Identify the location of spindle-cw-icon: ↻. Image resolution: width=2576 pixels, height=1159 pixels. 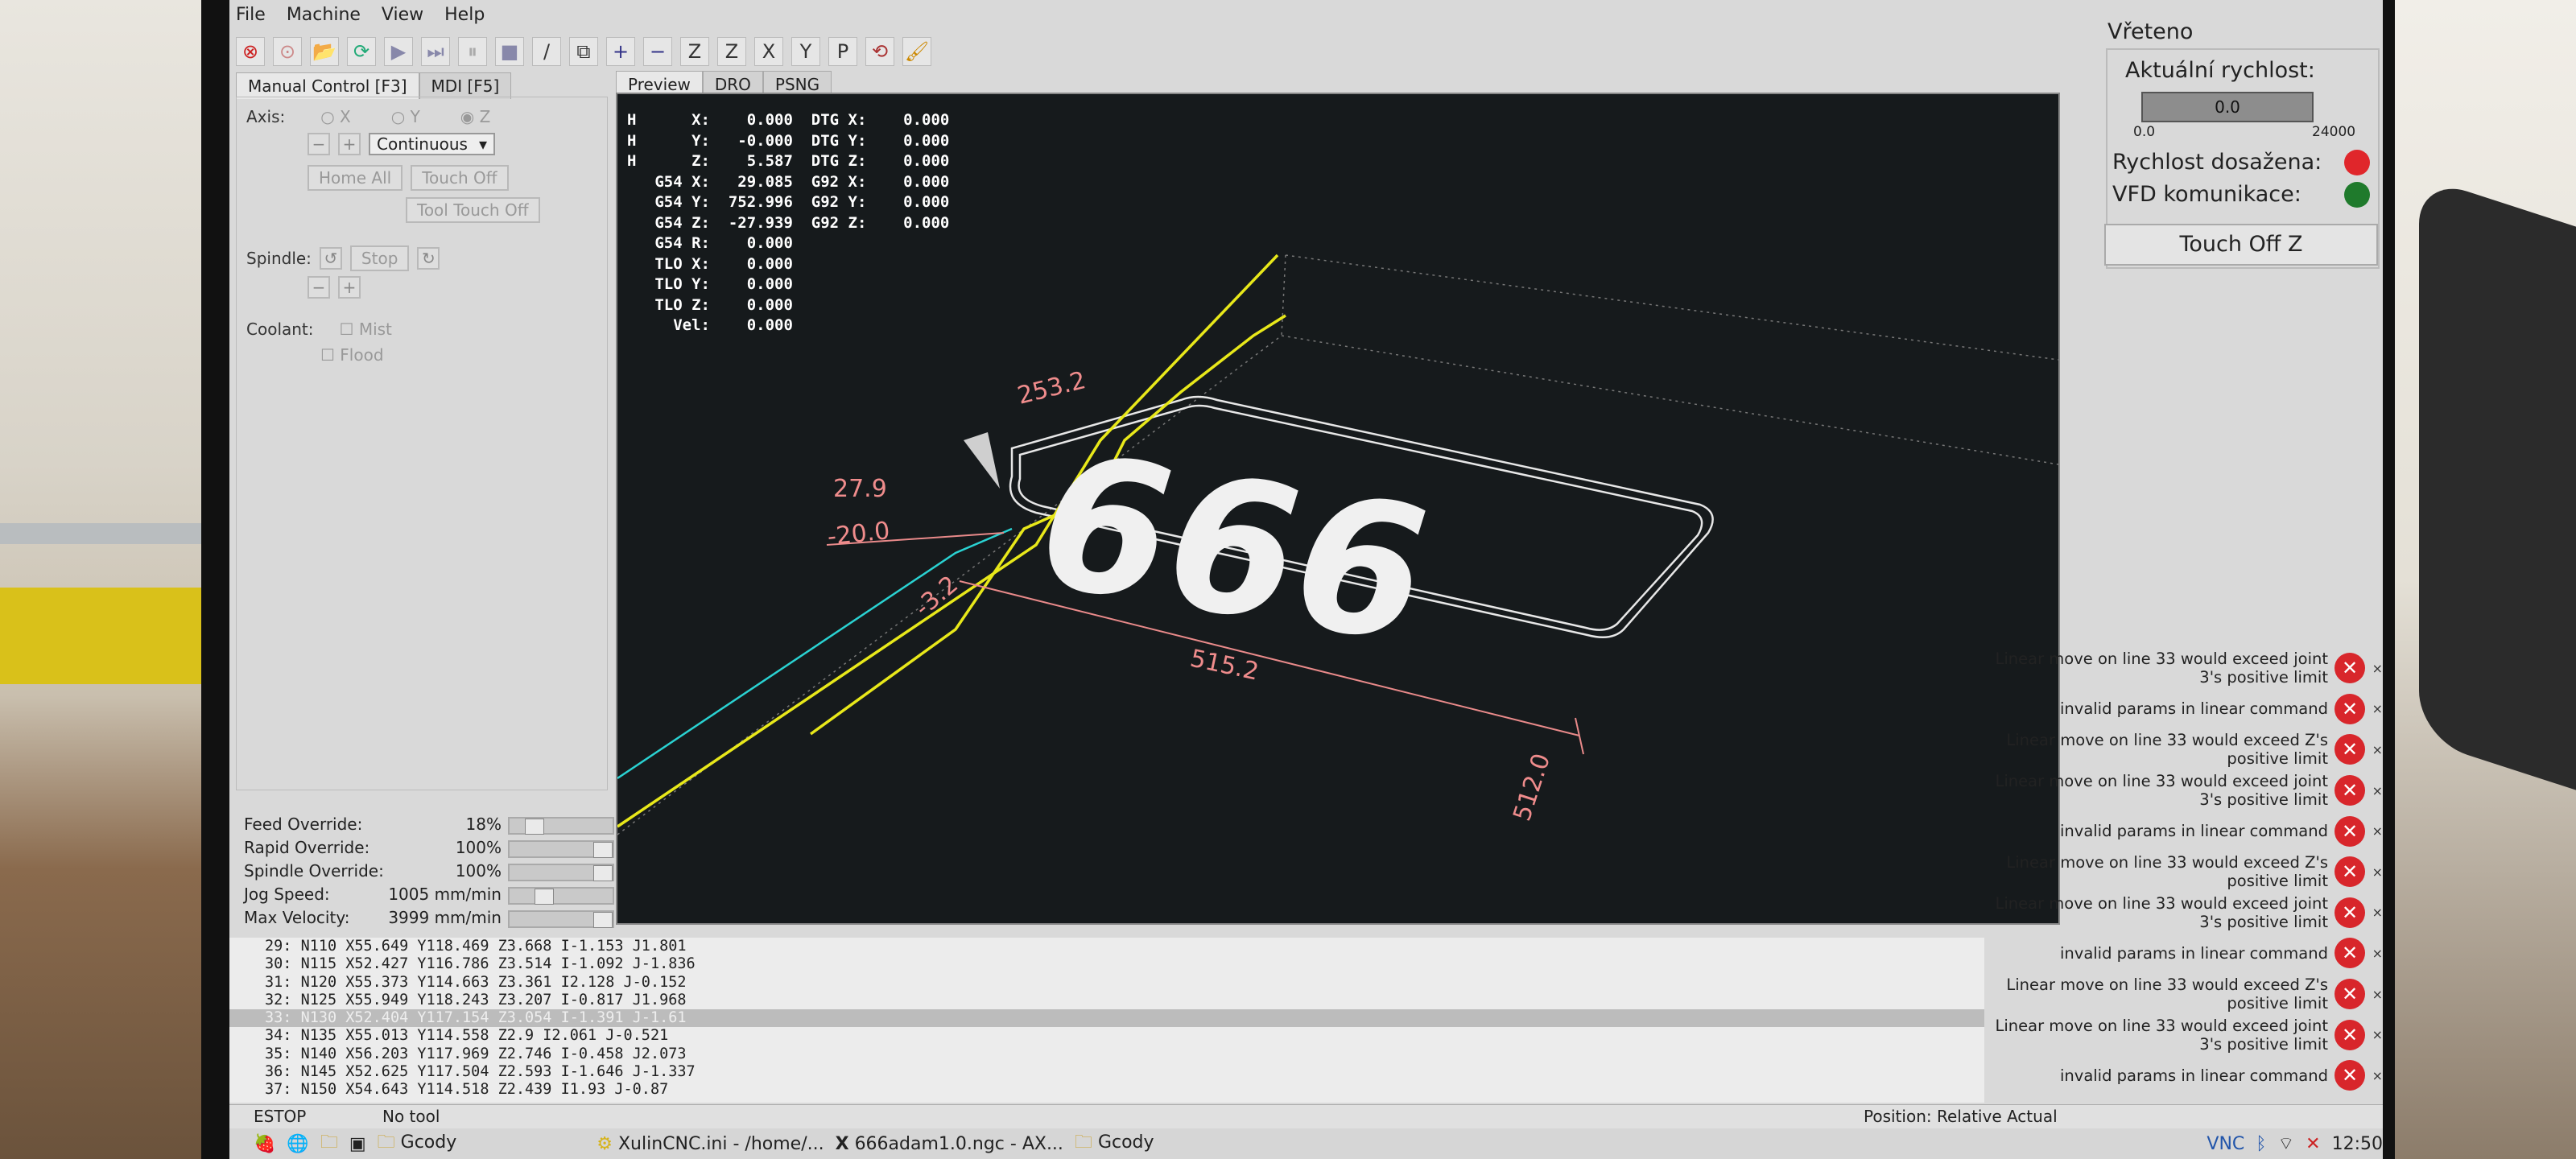
(428, 258).